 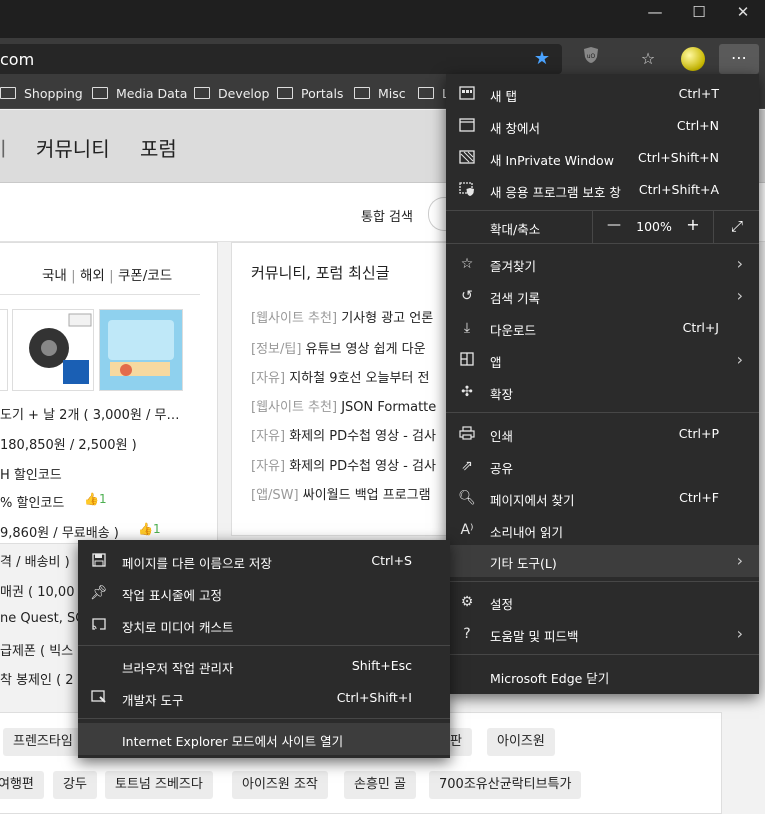 I want to click on menu-shortcut: Ctrl+S, so click(x=391, y=560).